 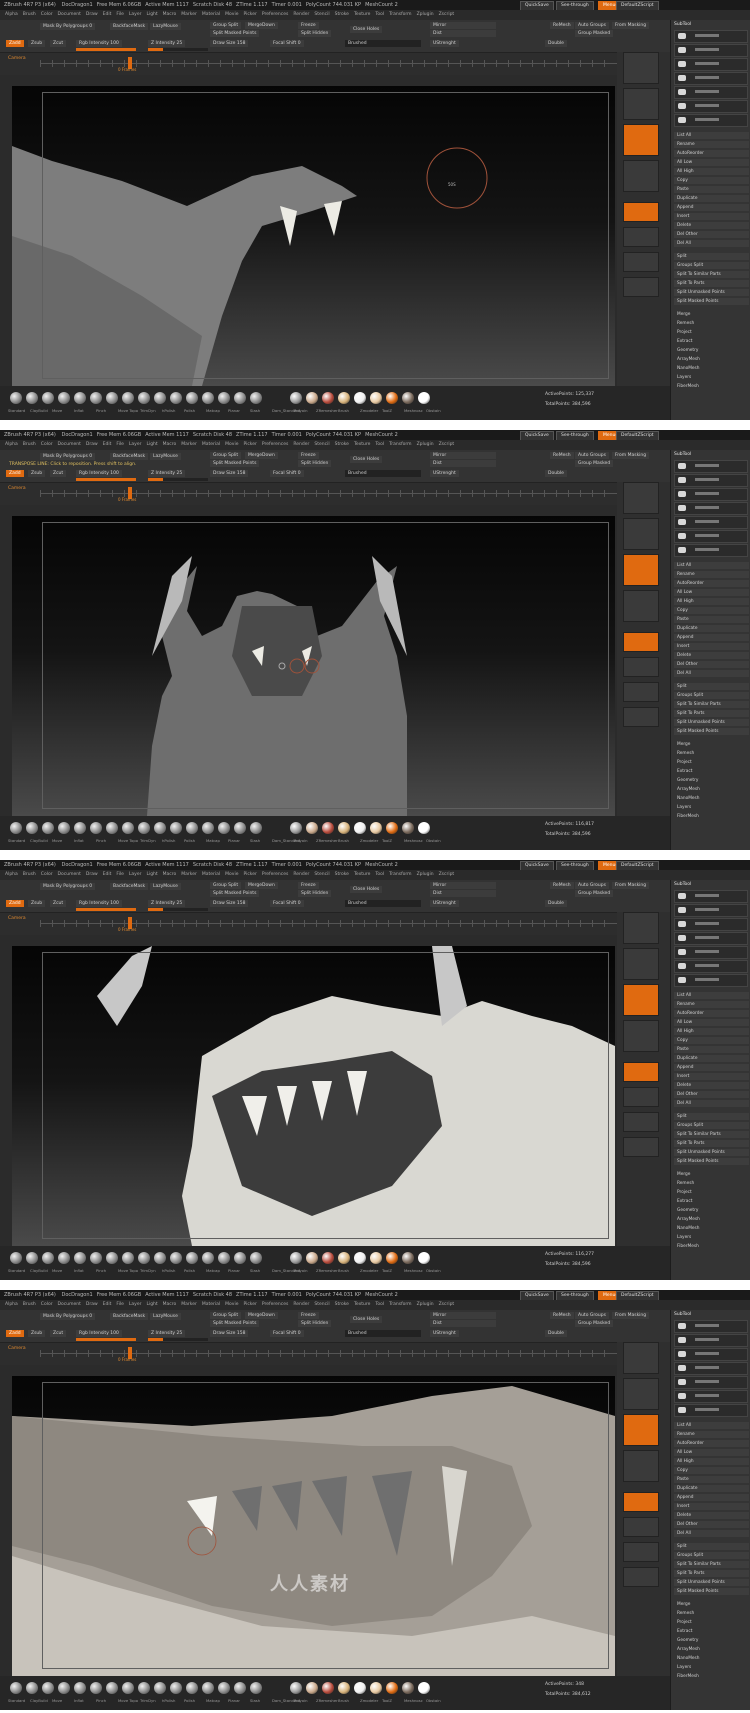 What do you see at coordinates (711, 619) in the screenshot?
I see `subtool-action-button: Paste` at bounding box center [711, 619].